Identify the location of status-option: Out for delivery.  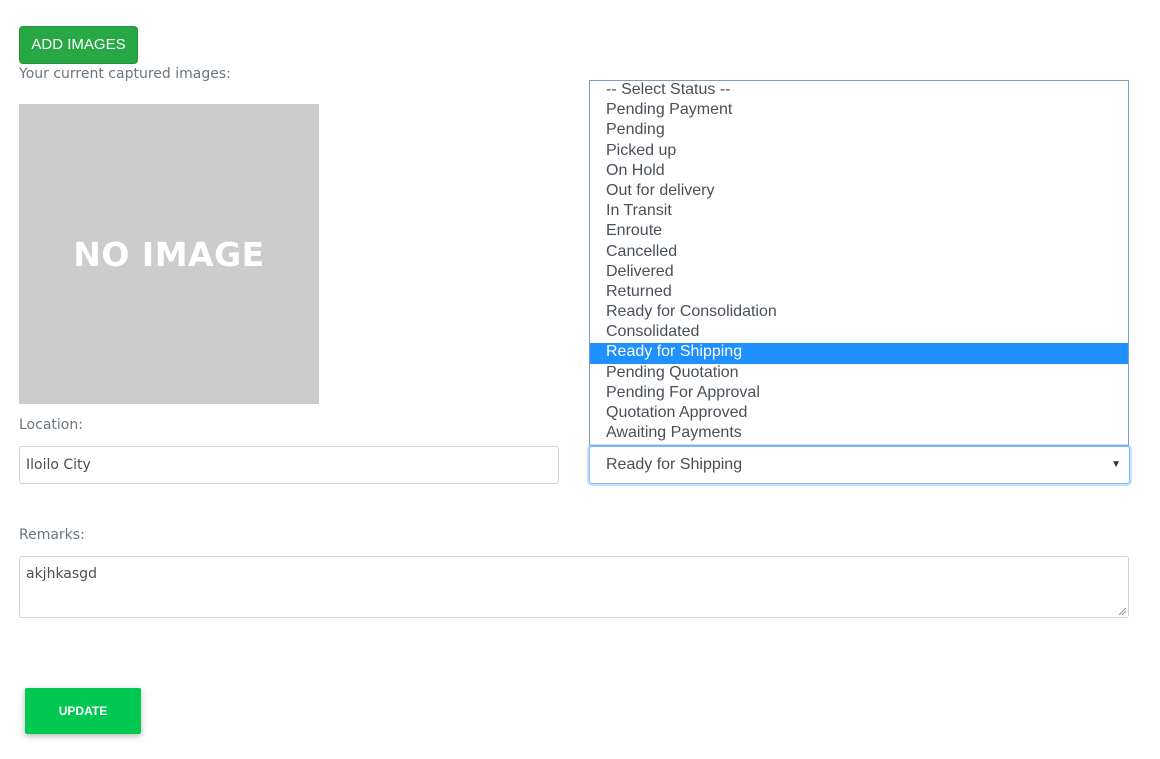
(859, 192).